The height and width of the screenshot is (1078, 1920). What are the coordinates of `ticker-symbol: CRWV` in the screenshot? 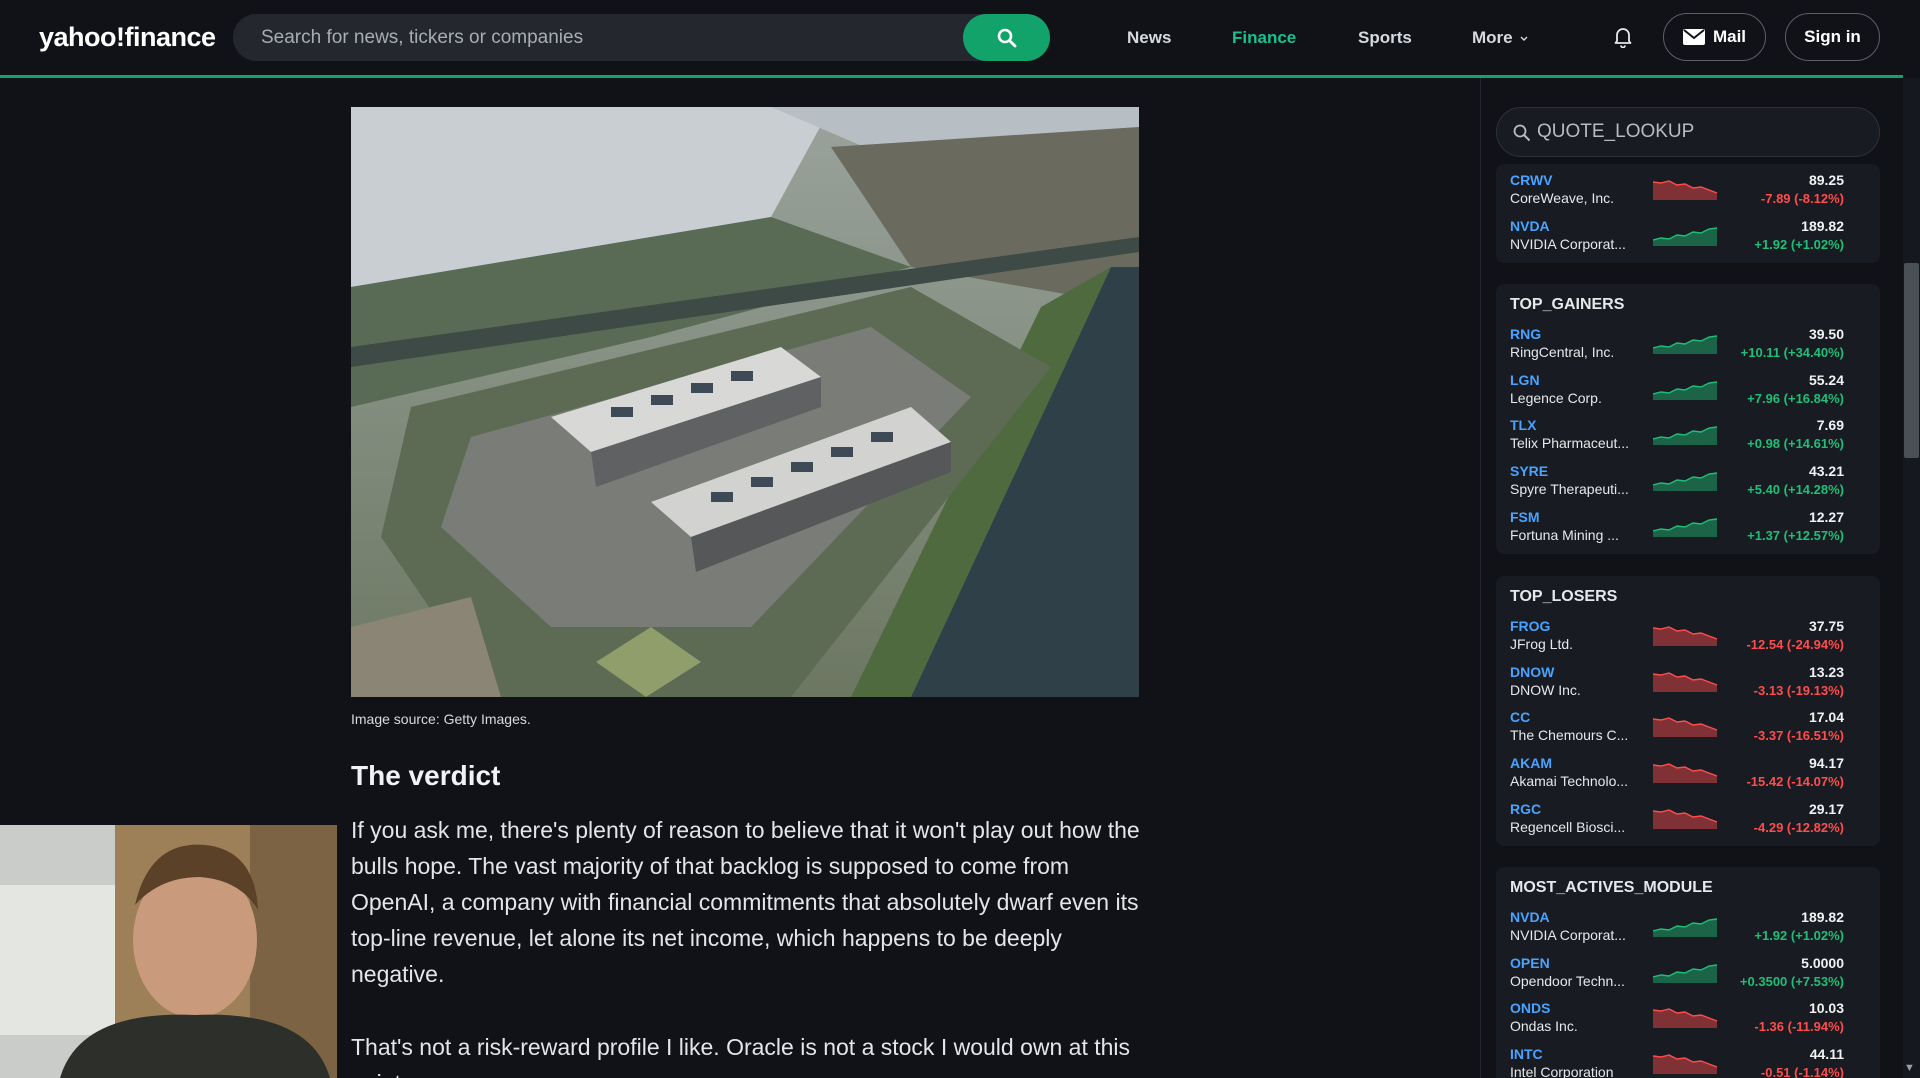 It's located at (1531, 180).